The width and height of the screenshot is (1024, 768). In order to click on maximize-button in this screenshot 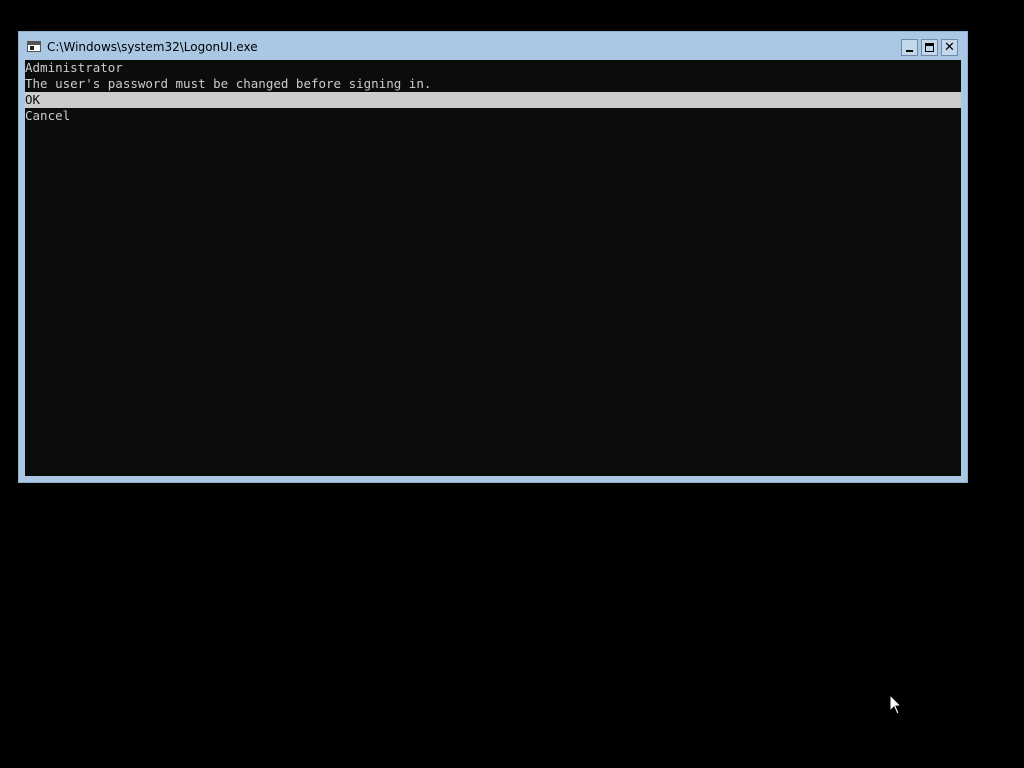, I will do `click(929, 47)`.